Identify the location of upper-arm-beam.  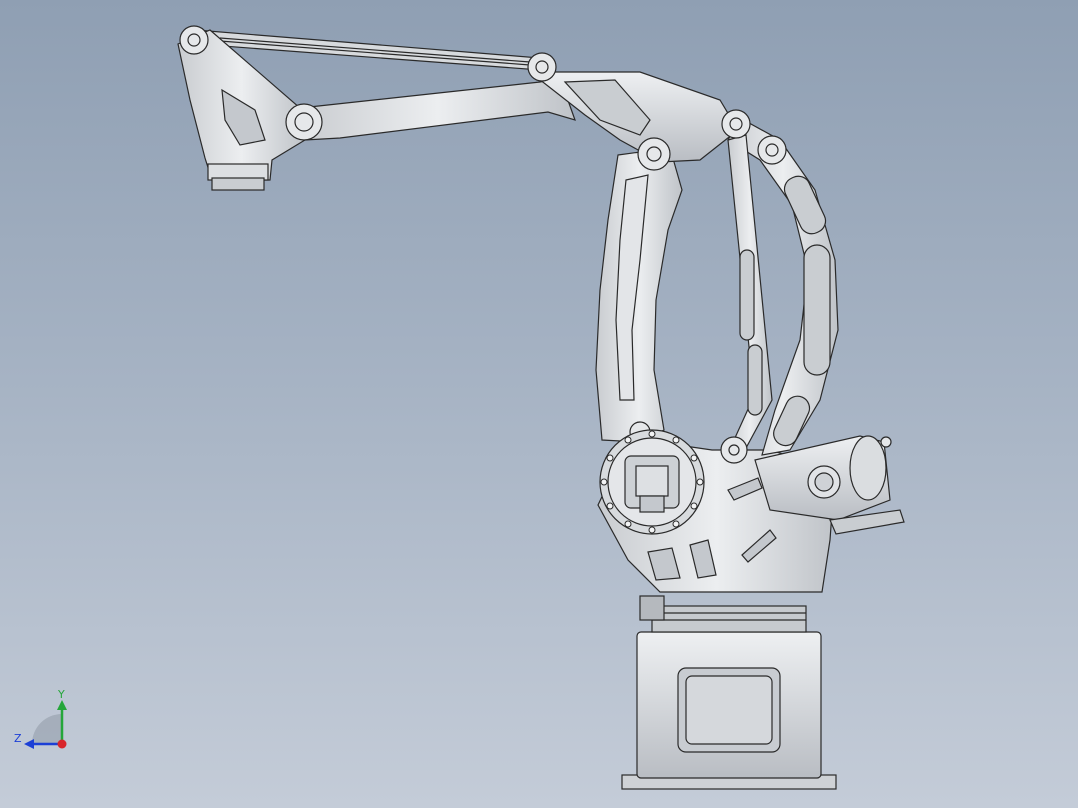
(519, 117).